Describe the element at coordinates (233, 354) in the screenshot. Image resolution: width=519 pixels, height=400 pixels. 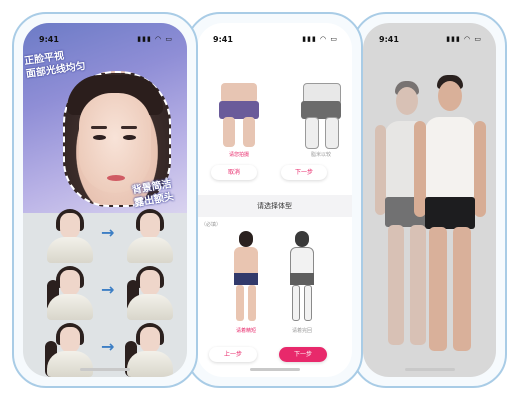
I see `prev-step-button: 上一步` at that location.